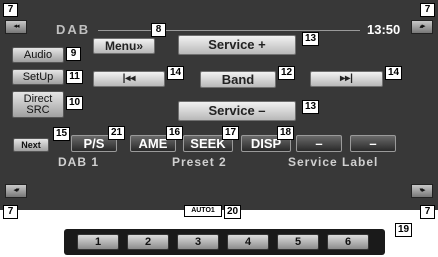 Image resolution: width=438 pixels, height=257 pixels. I want to click on callout-14-next: 14, so click(393, 73).